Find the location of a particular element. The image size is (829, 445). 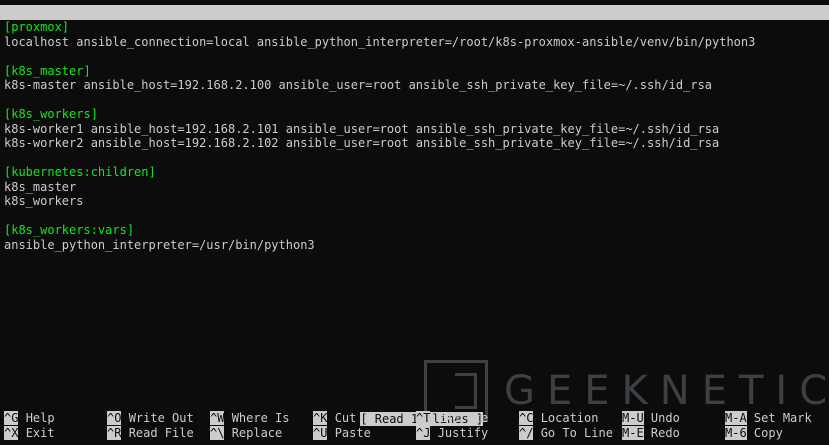

shortcut-exit: ^X Exit is located at coordinates (29, 433).